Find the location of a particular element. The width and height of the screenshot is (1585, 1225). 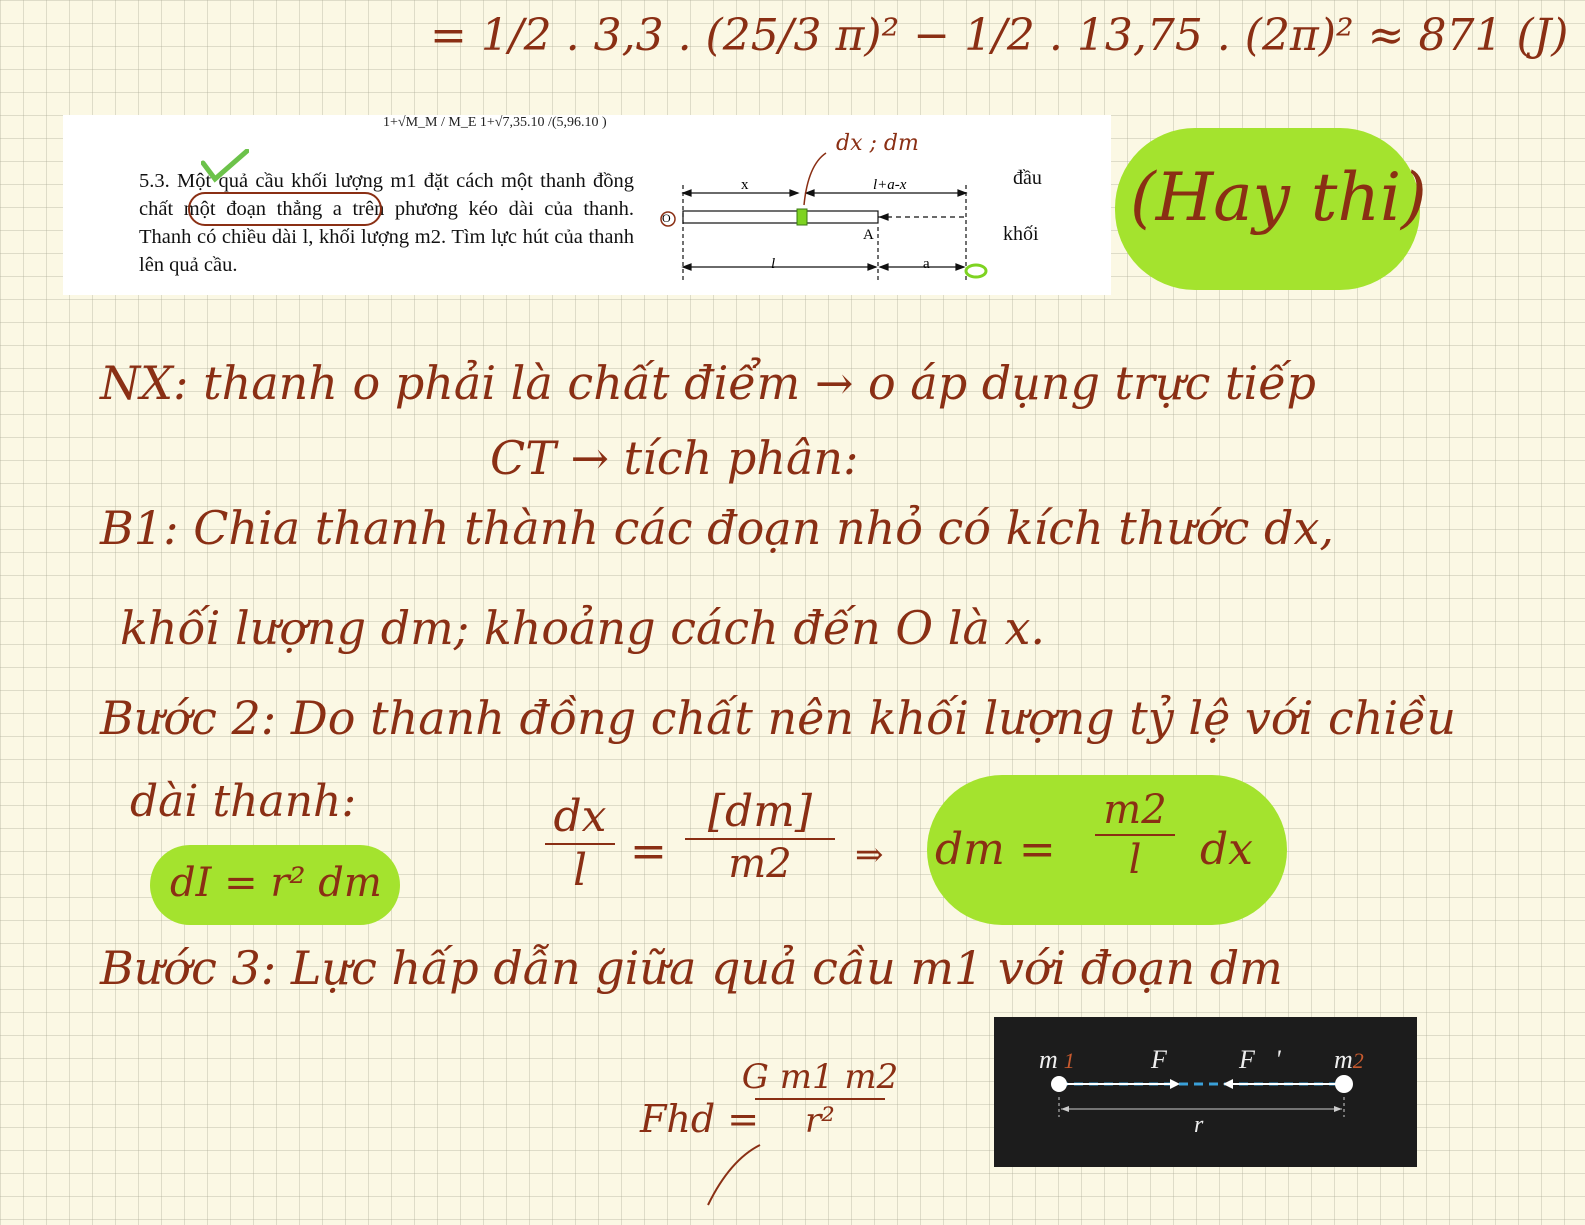

bb-m2-letter: m is located at coordinates (1343, 1059).